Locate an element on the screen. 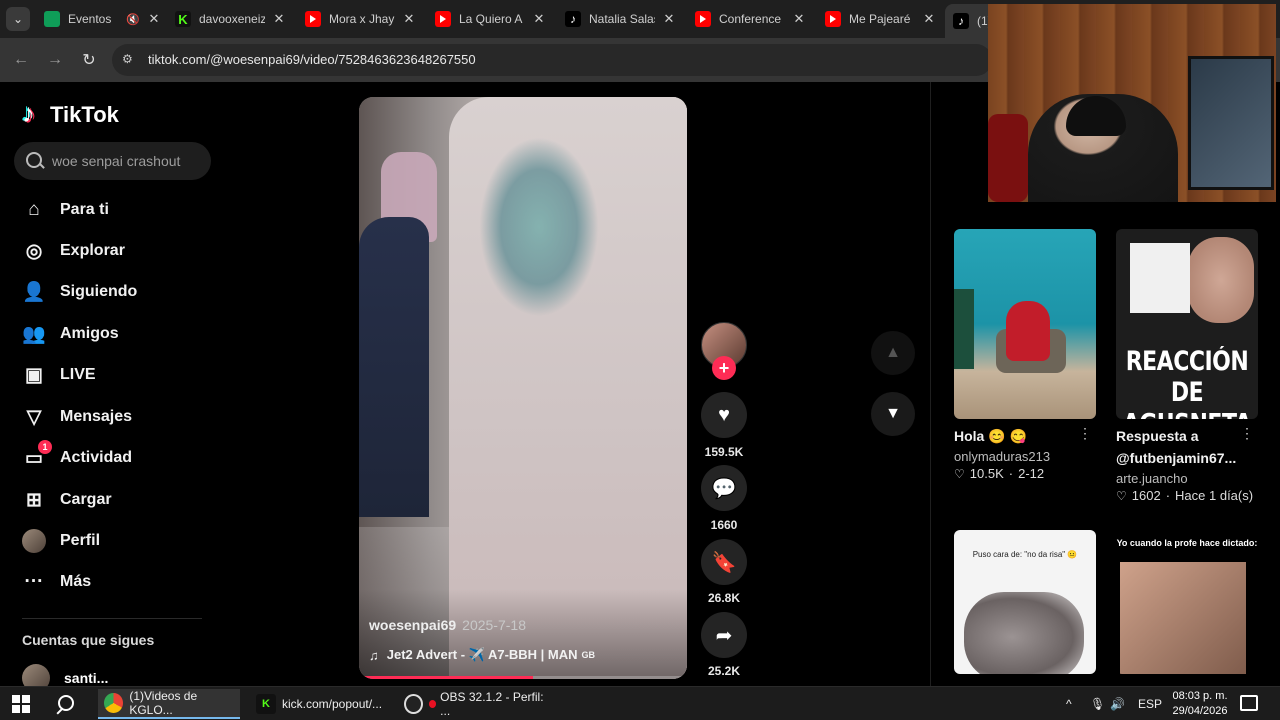  nav-mas: ··· Más is located at coordinates (57, 582).